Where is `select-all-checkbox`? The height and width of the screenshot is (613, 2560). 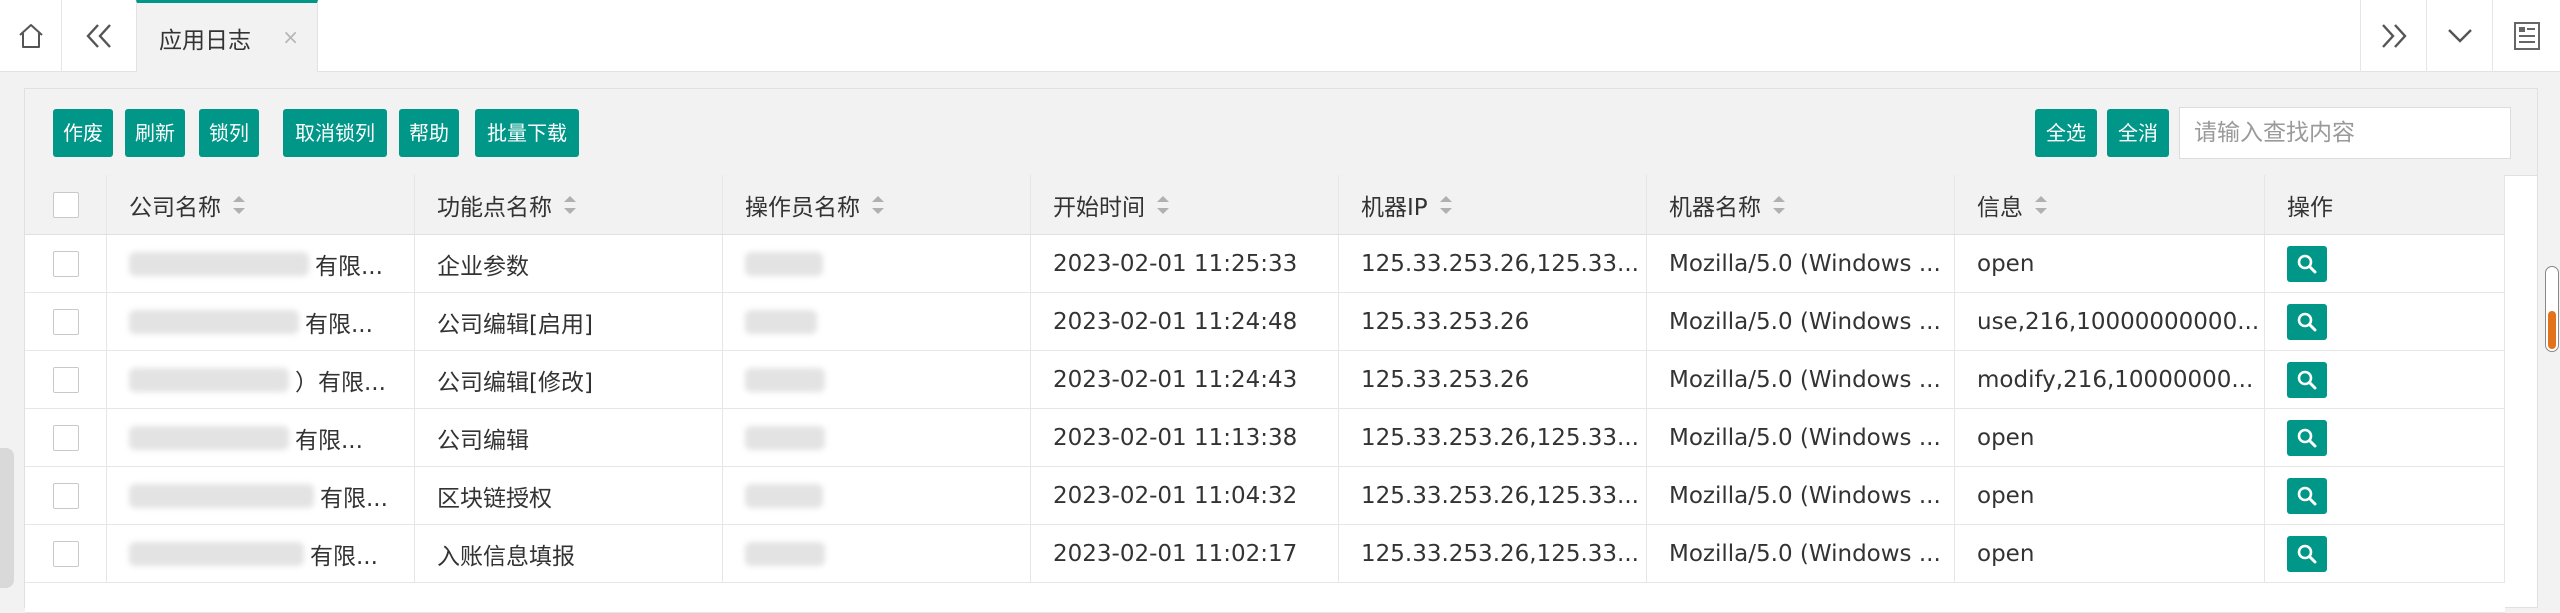 select-all-checkbox is located at coordinates (65, 204).